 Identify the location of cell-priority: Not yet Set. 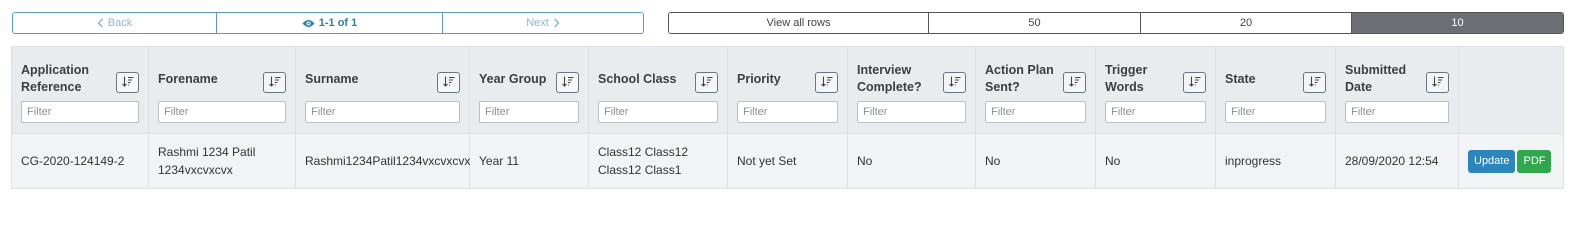
(788, 161).